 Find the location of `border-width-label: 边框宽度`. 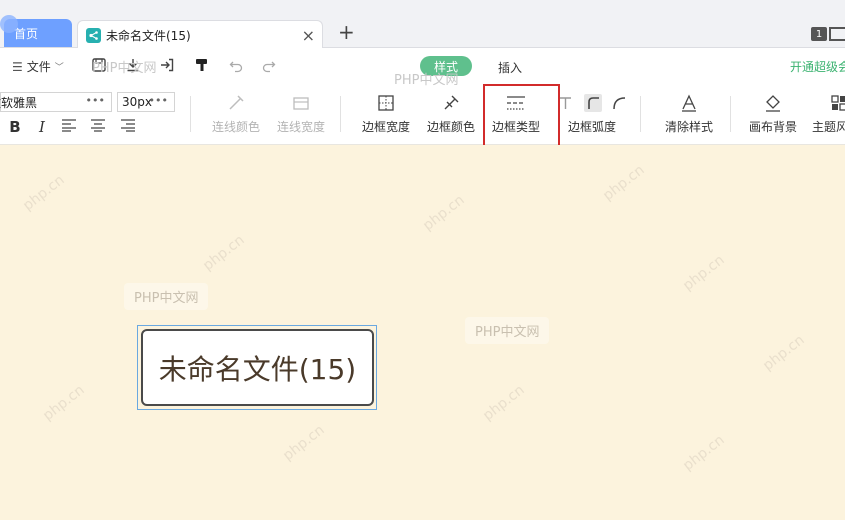

border-width-label: 边框宽度 is located at coordinates (385, 127).